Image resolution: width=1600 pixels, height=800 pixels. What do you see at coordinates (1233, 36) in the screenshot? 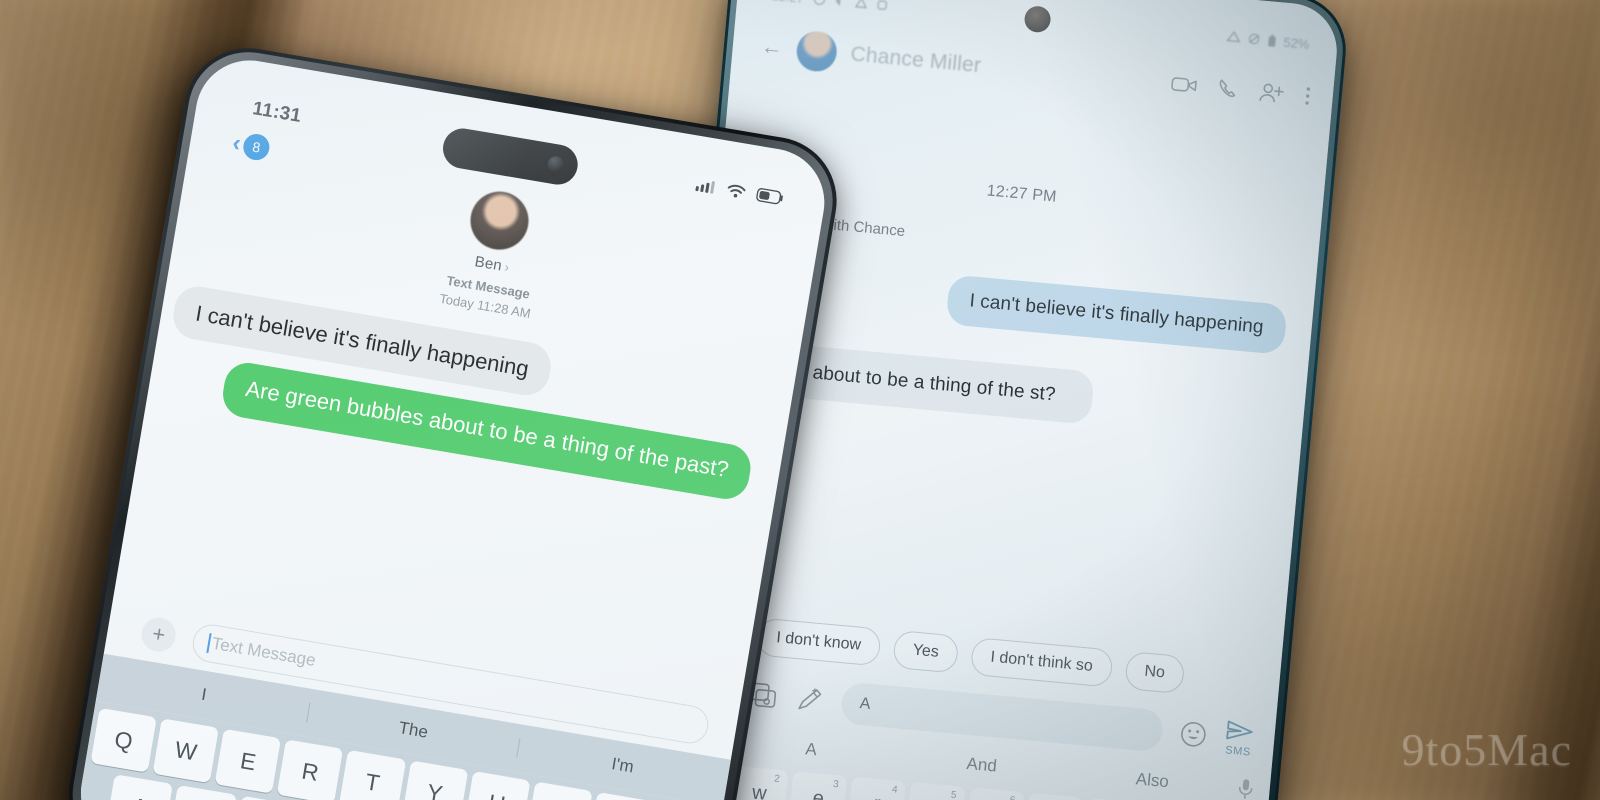
I see `signal-icon` at bounding box center [1233, 36].